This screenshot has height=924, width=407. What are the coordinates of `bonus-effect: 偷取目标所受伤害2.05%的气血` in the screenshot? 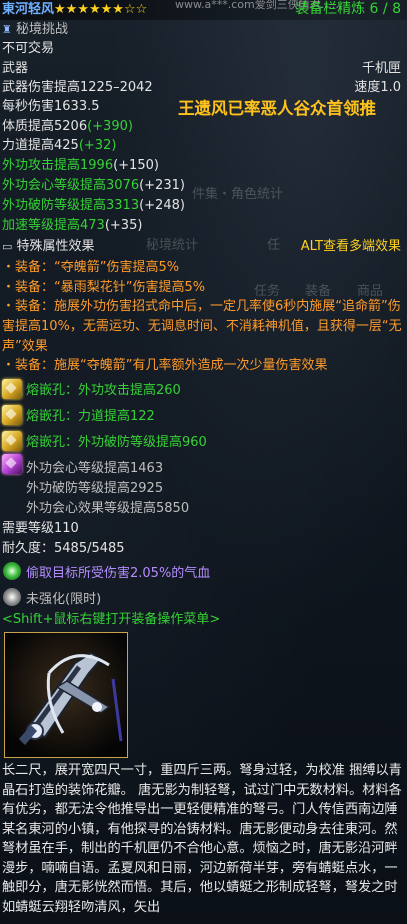 It's located at (118, 573).